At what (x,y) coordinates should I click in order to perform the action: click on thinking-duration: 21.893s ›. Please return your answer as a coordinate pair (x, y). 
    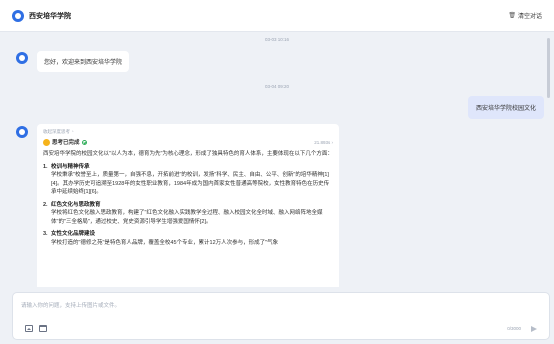
    Looking at the image, I should click on (323, 142).